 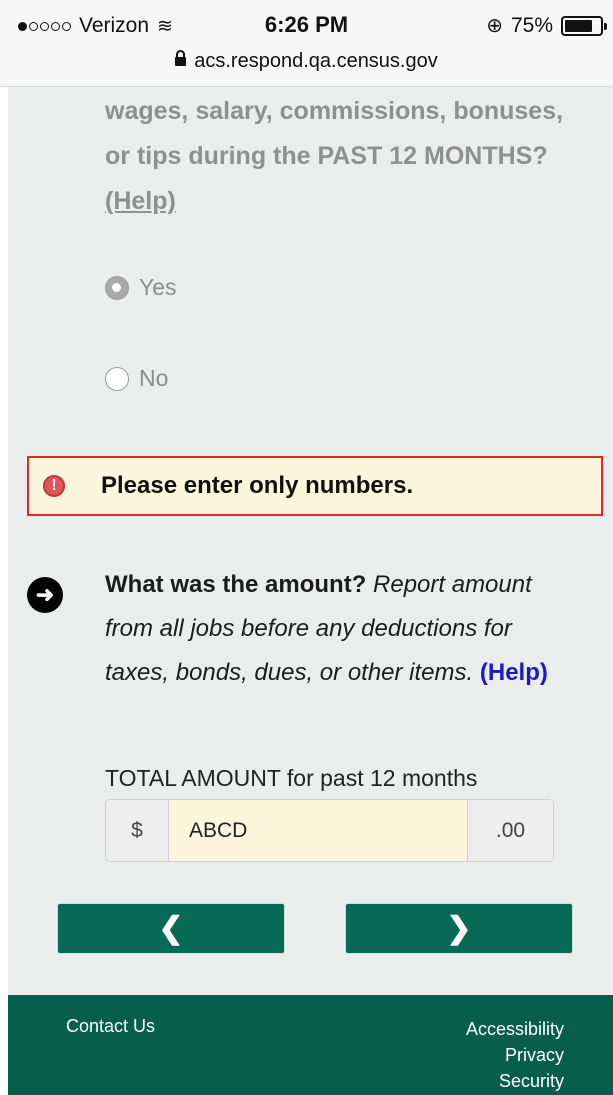 I want to click on privacy-link: Privacy, so click(x=515, y=1055).